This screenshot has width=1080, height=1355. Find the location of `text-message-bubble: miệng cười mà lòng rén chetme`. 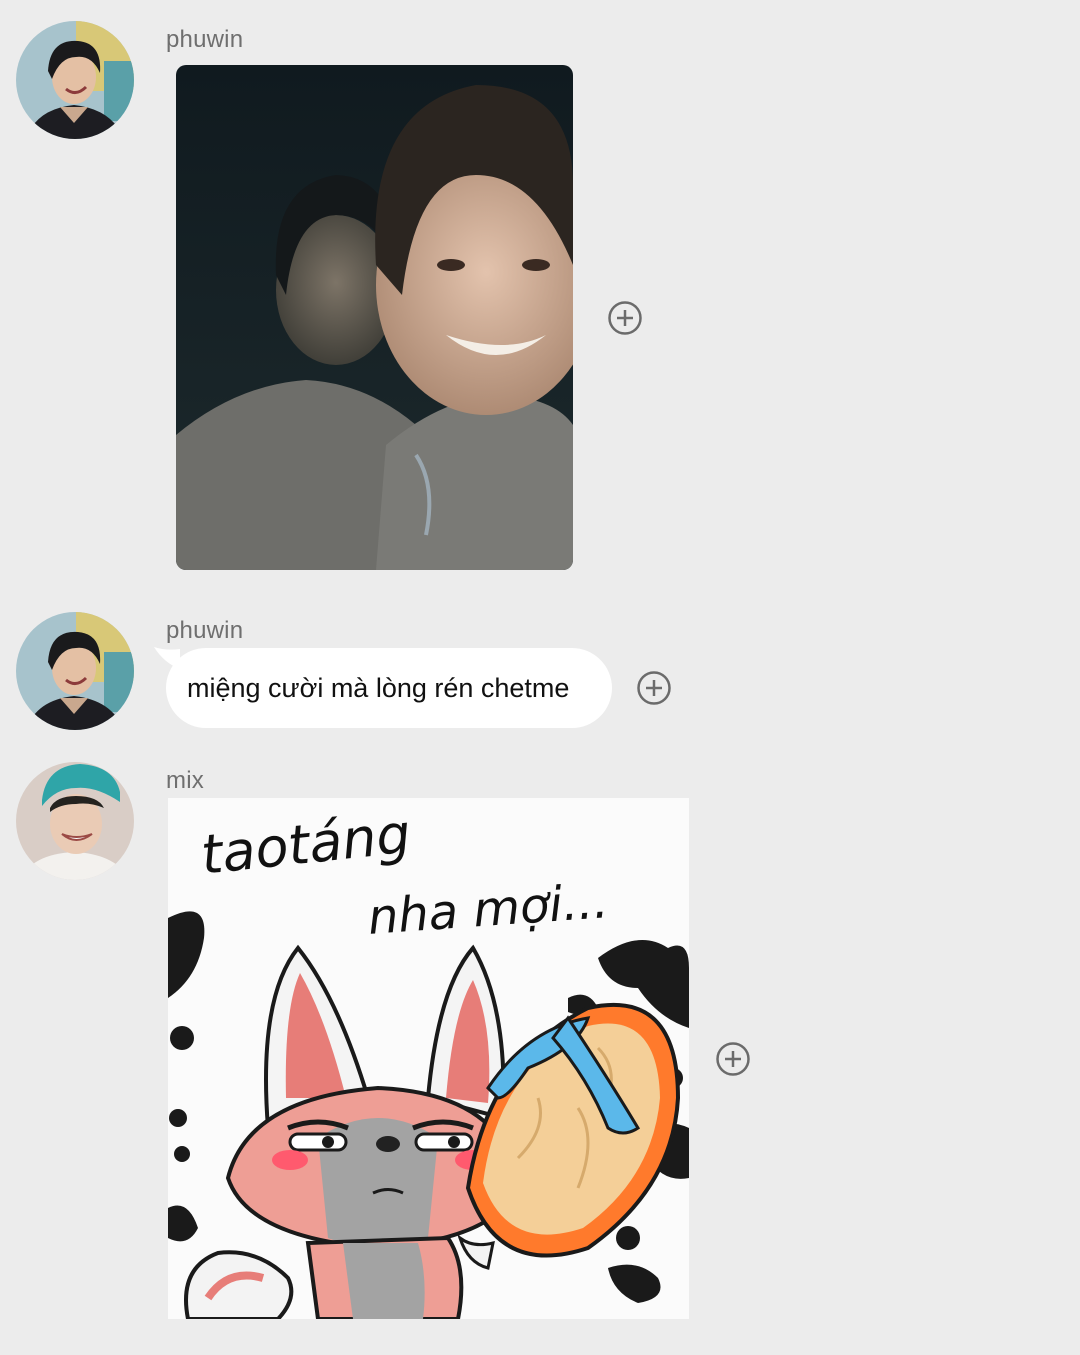

text-message-bubble: miệng cười mà lòng rén chetme is located at coordinates (389, 688).